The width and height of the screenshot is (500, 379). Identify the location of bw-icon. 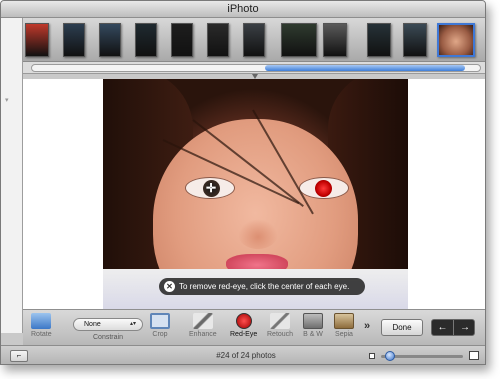
(313, 321).